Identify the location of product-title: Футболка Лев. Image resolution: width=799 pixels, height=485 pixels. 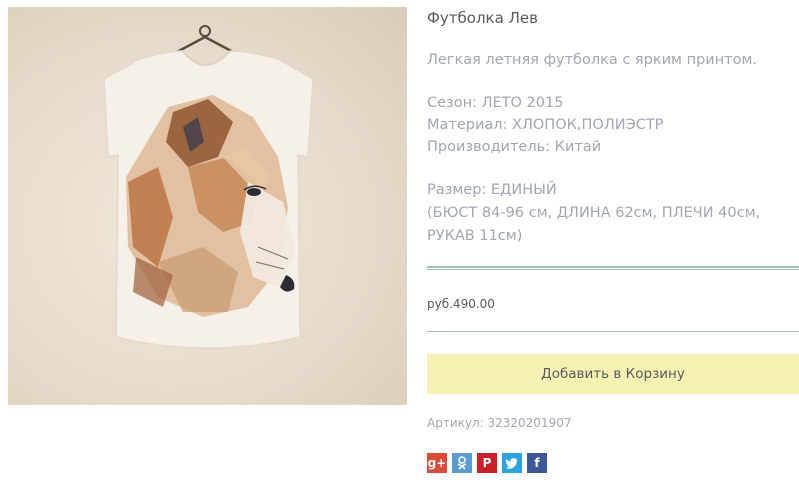
(482, 18).